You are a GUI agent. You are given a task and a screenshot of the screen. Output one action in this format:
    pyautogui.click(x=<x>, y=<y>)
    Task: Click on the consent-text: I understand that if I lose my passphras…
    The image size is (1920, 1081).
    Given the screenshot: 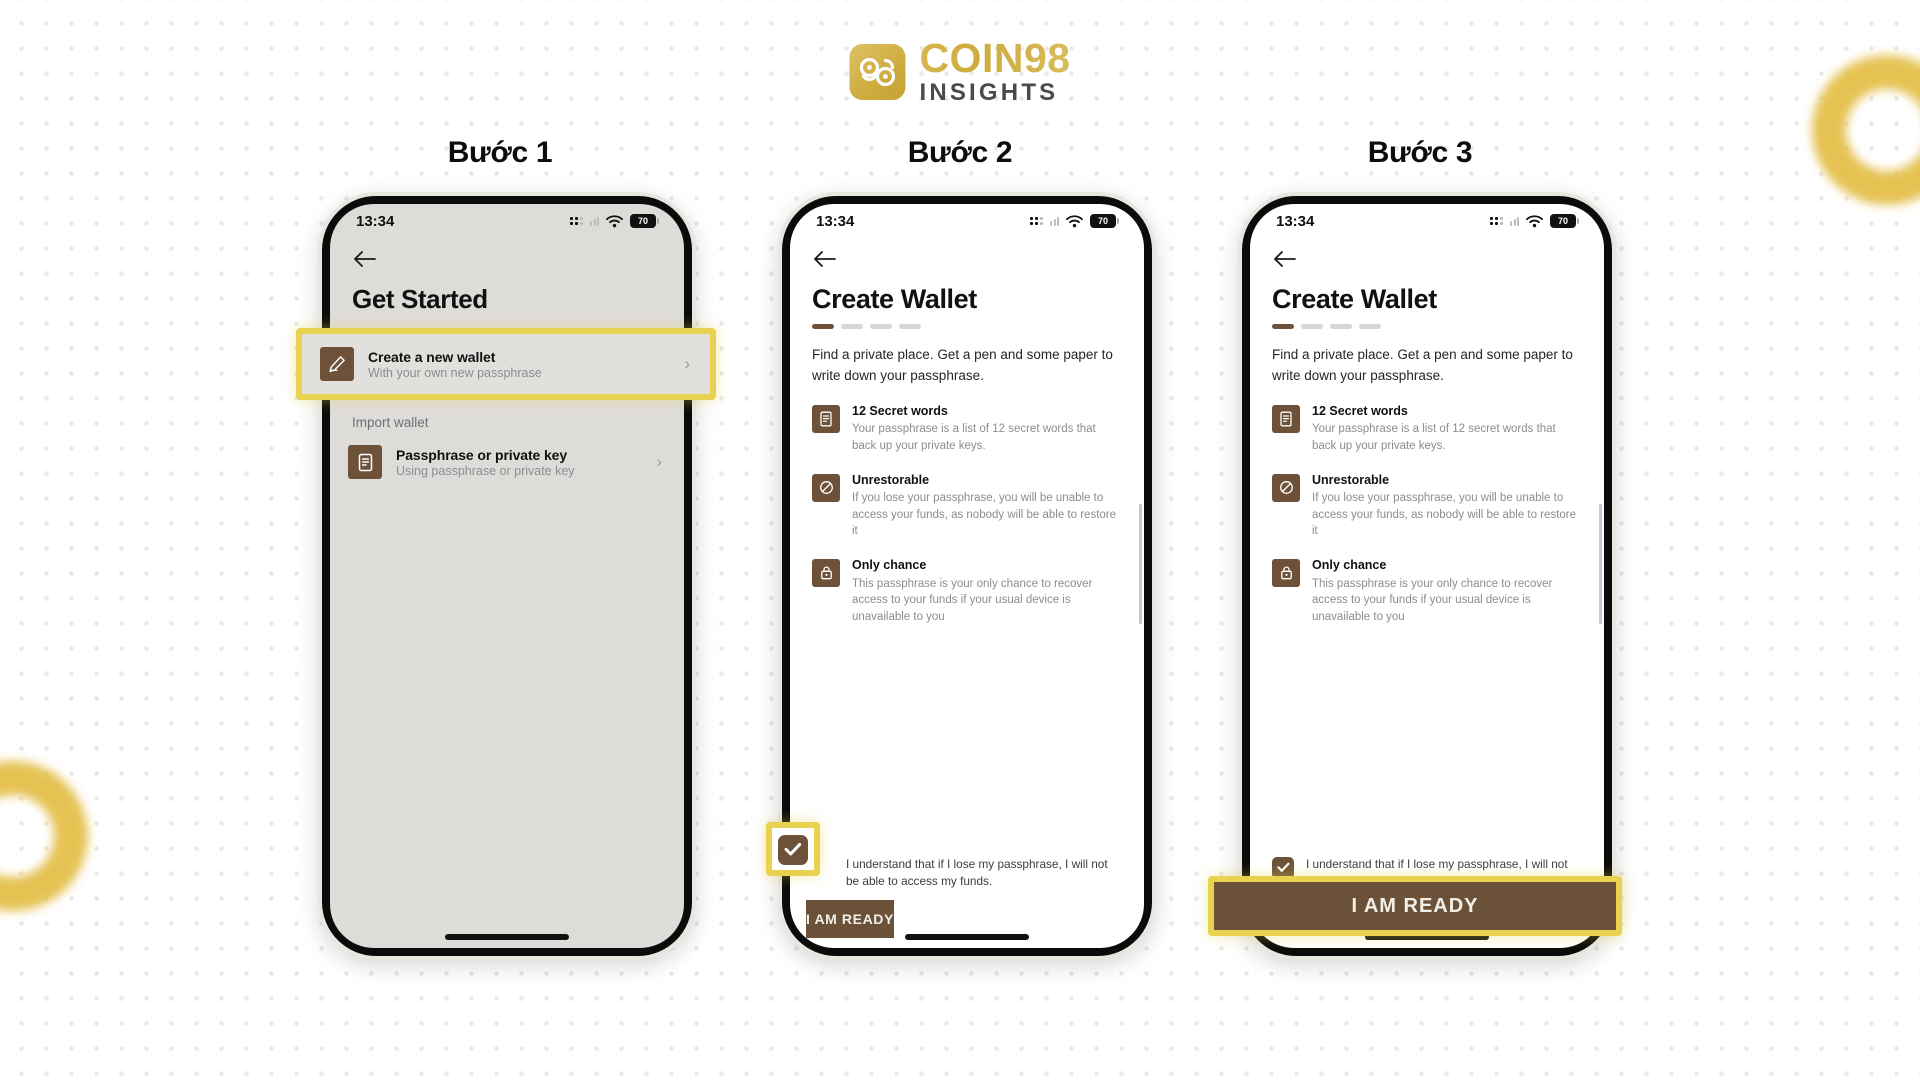 What is the action you would take?
    pyautogui.click(x=977, y=872)
    